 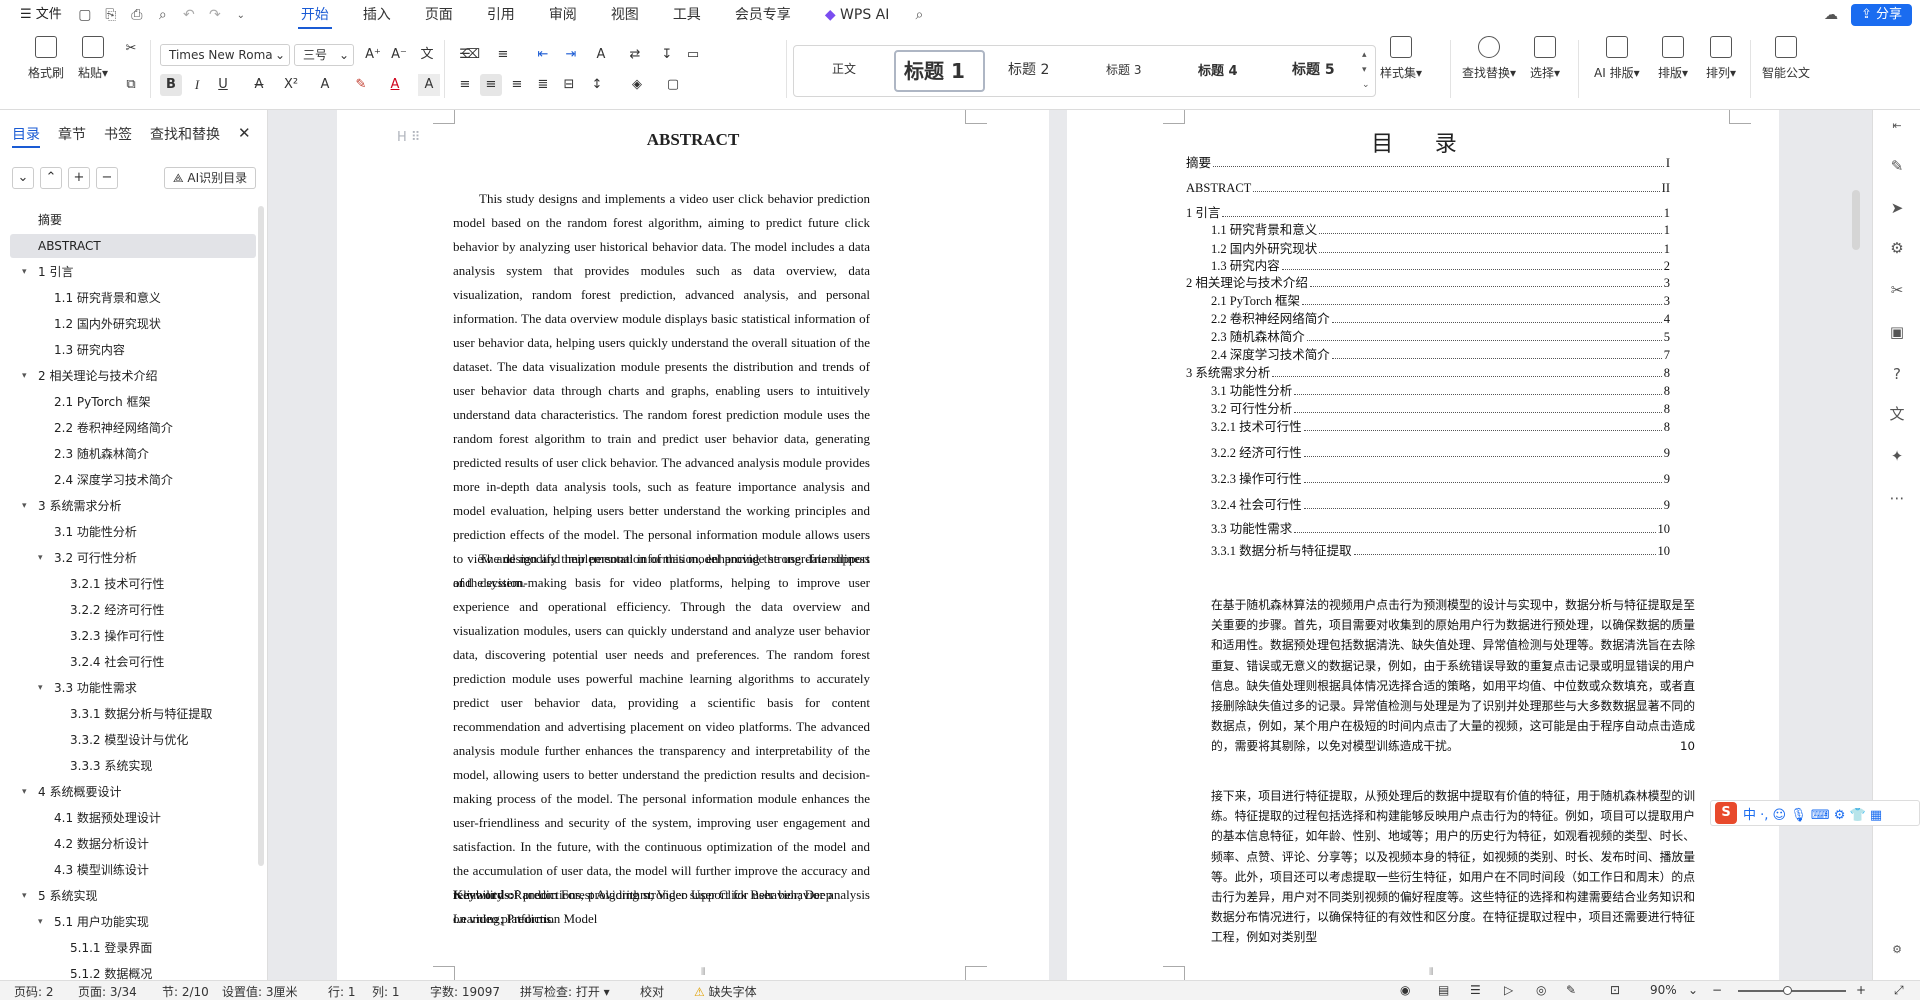 I want to click on toc-entry: 3.3.1 数据分析与特征提取 10, so click(x=1440, y=549).